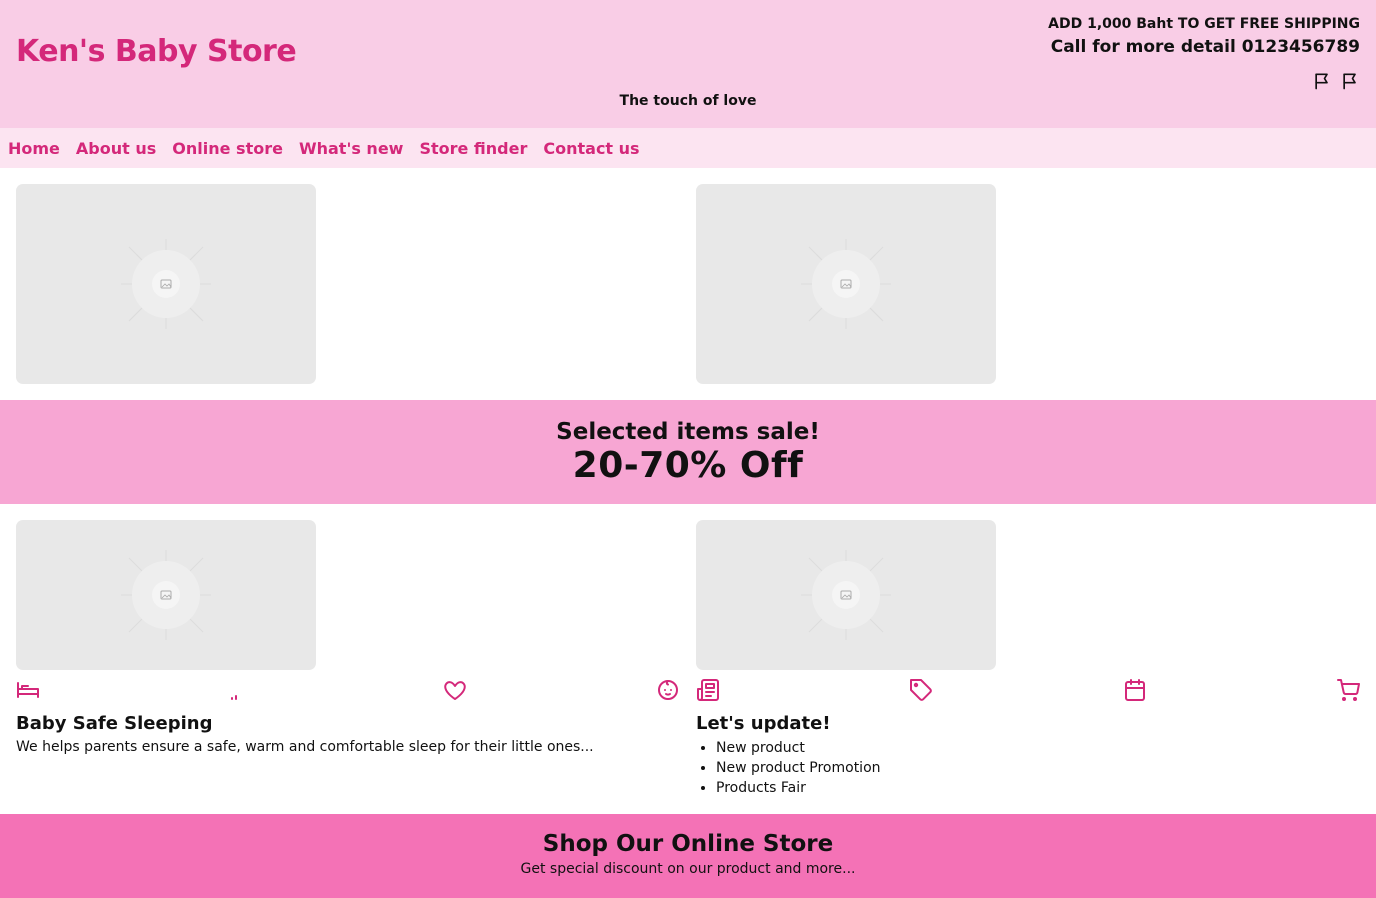  Describe the element at coordinates (708, 690) in the screenshot. I see `newspaper-icon` at that location.